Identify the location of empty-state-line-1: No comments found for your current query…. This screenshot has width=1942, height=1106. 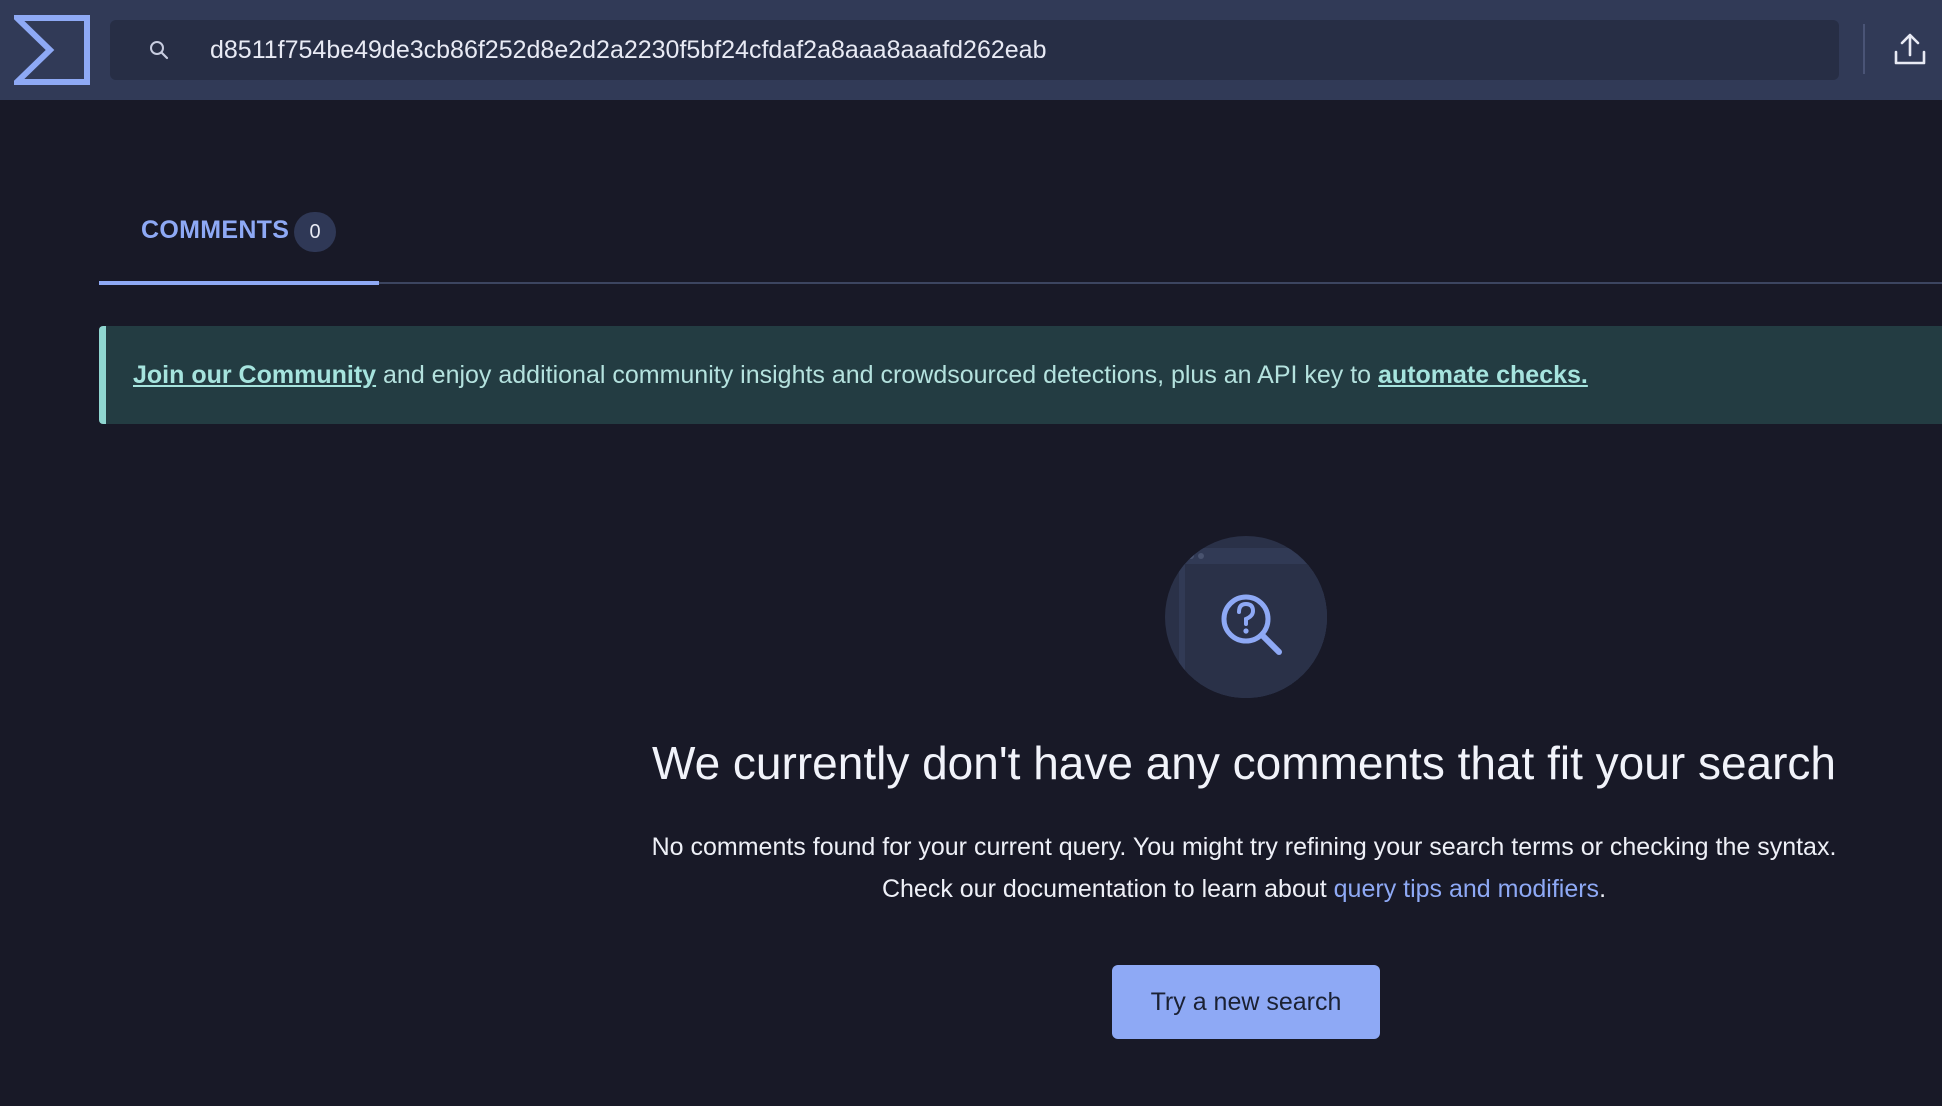
(1244, 847).